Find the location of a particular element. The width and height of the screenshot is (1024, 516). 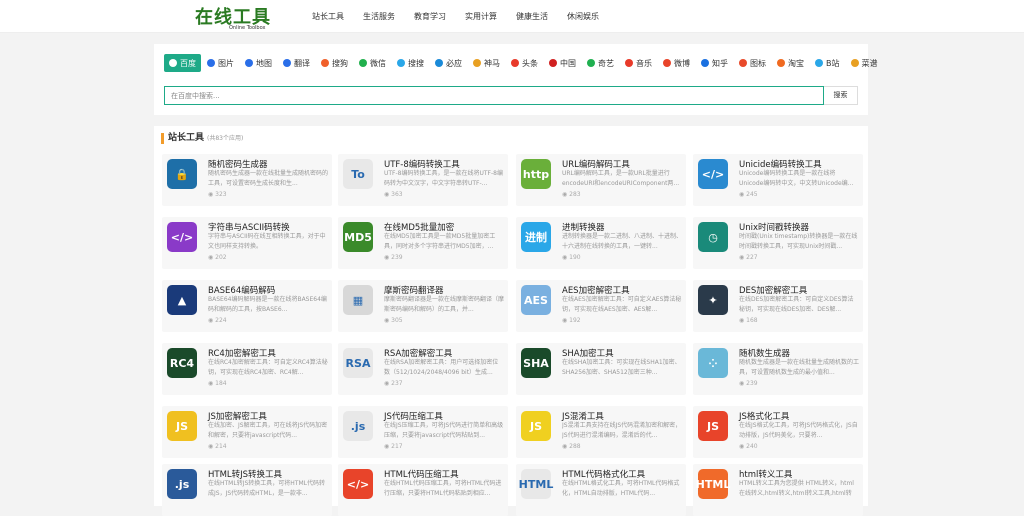

nav-item-calc: 实用计算 is located at coordinates (481, 16).